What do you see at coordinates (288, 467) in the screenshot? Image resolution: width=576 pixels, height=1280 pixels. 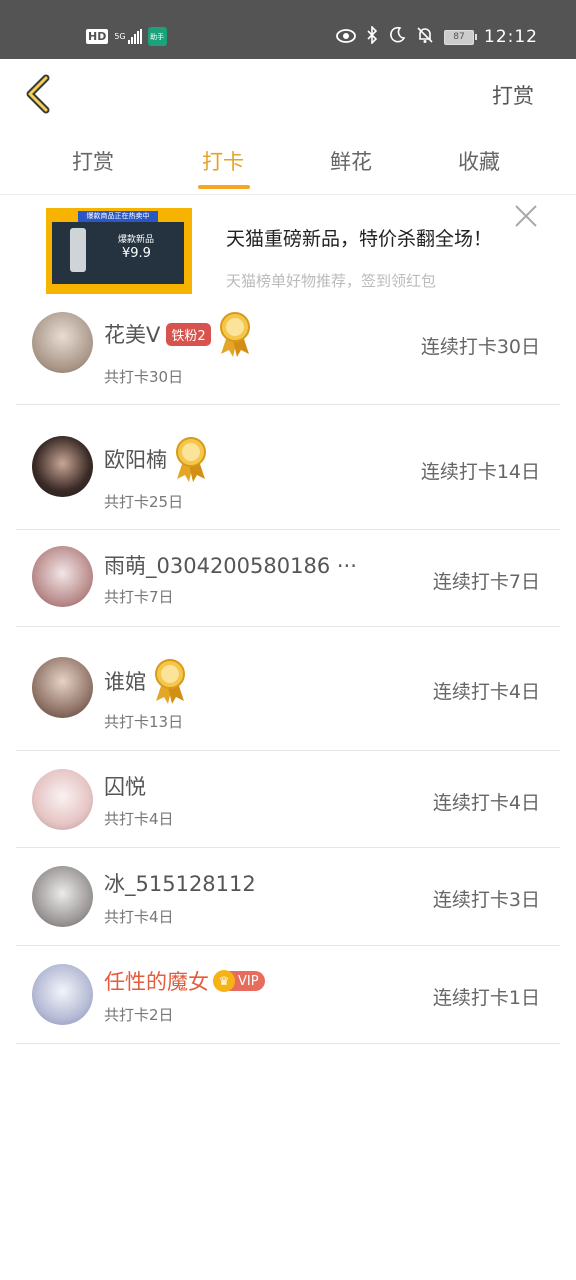 I see `list-item: 欧阳楠 共打卡25日 连续打卡14日` at bounding box center [288, 467].